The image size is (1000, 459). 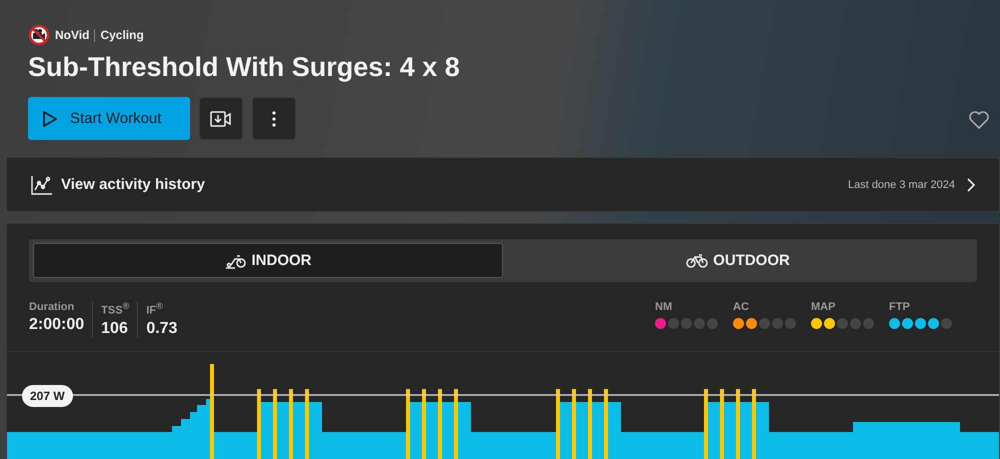 I want to click on line-chart-icon, so click(x=42, y=184).